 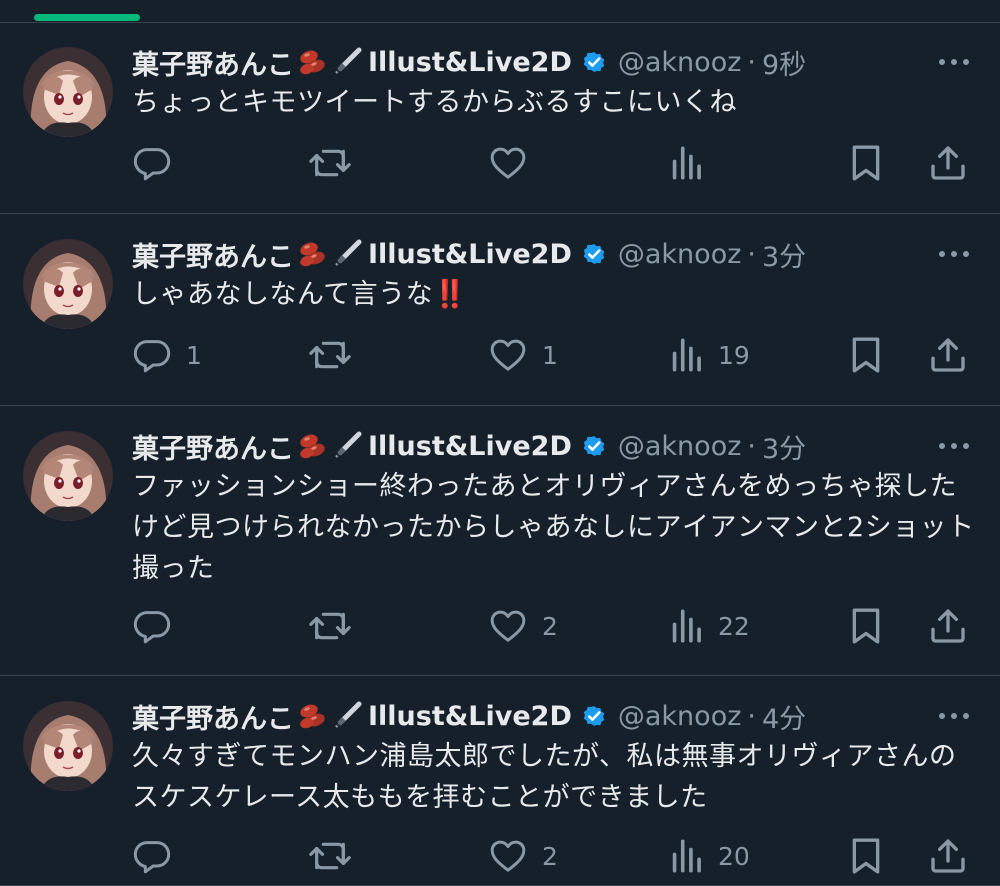 I want to click on tweet-actions: 2 20, so click(x=552, y=856).